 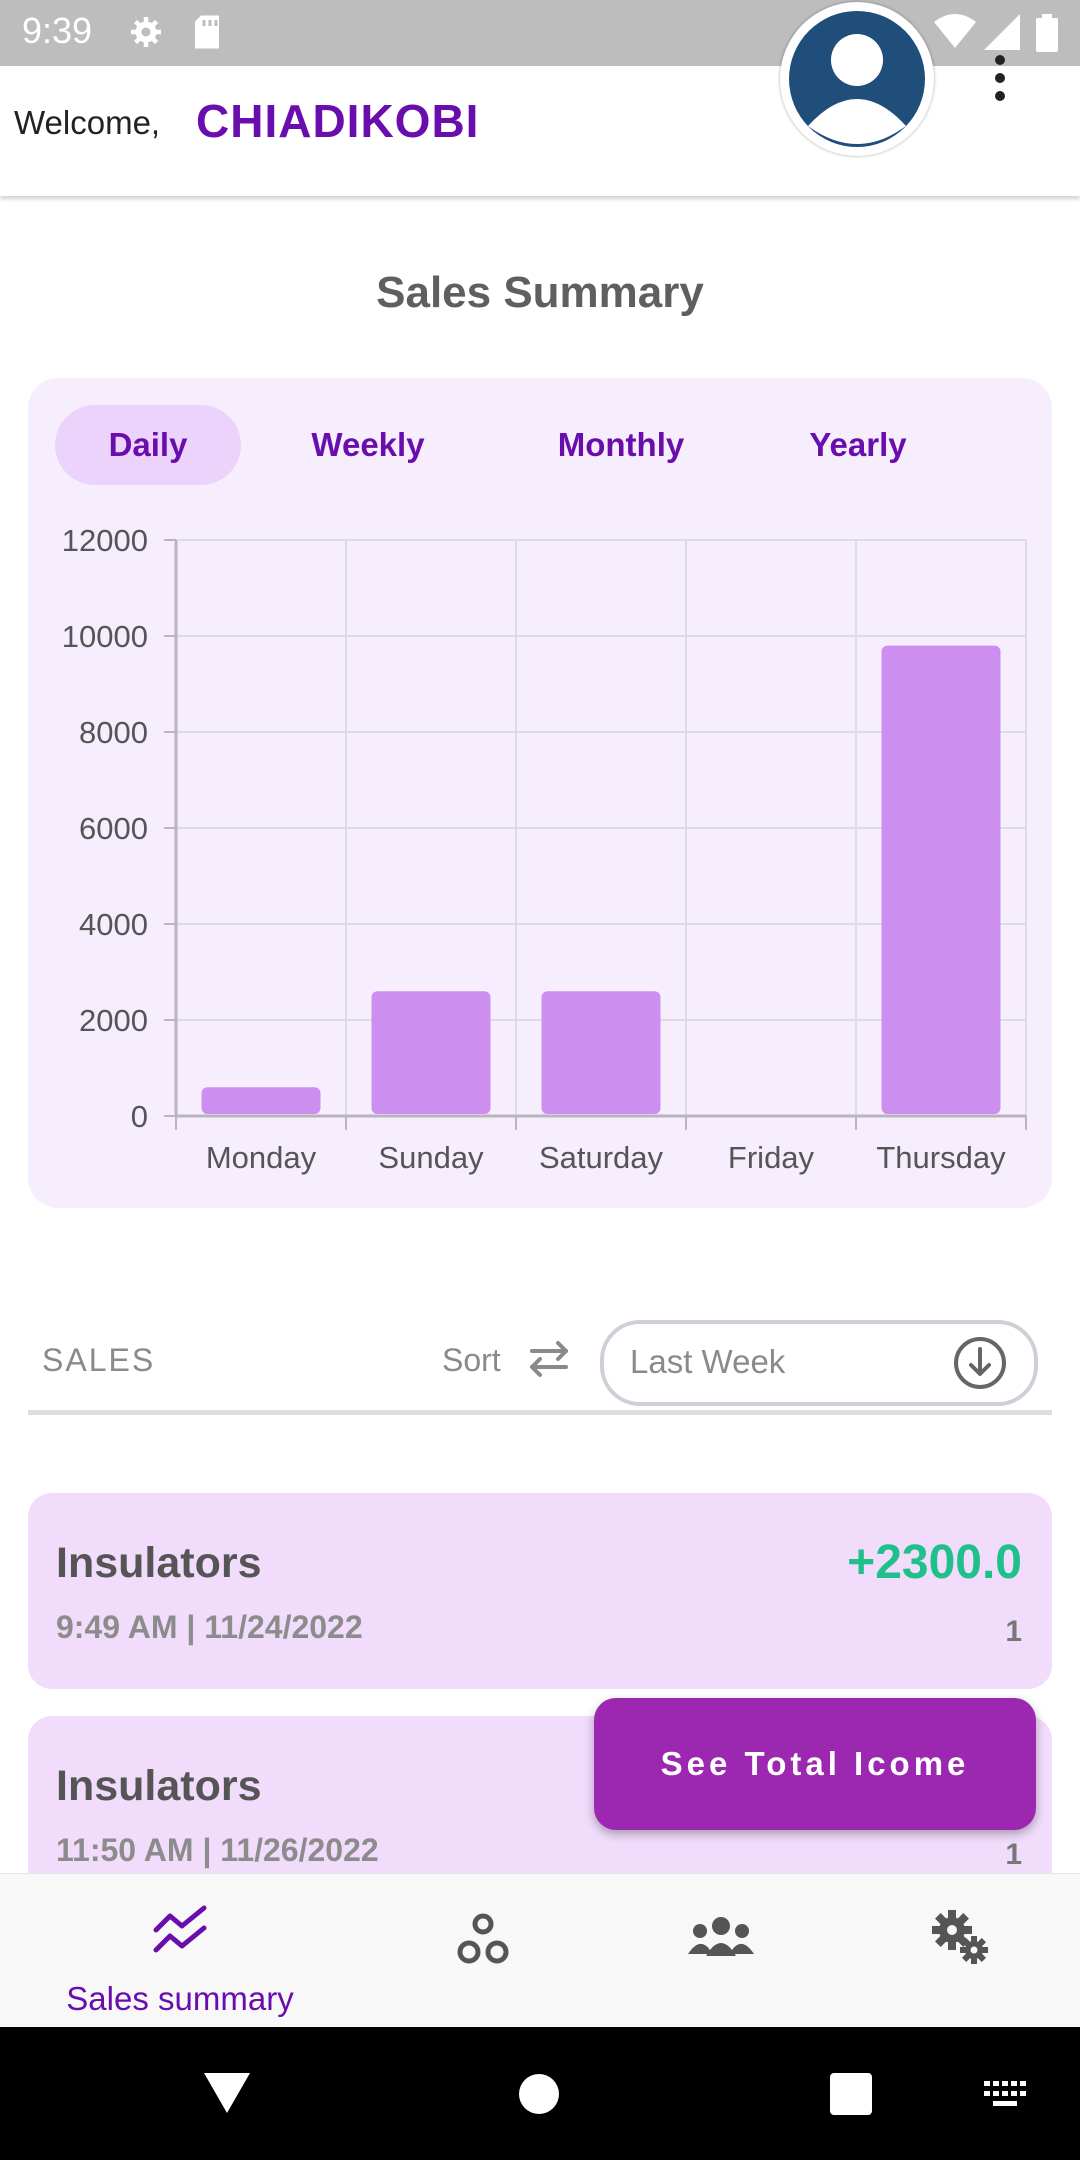 What do you see at coordinates (941, 879) in the screenshot?
I see `bar-thursday` at bounding box center [941, 879].